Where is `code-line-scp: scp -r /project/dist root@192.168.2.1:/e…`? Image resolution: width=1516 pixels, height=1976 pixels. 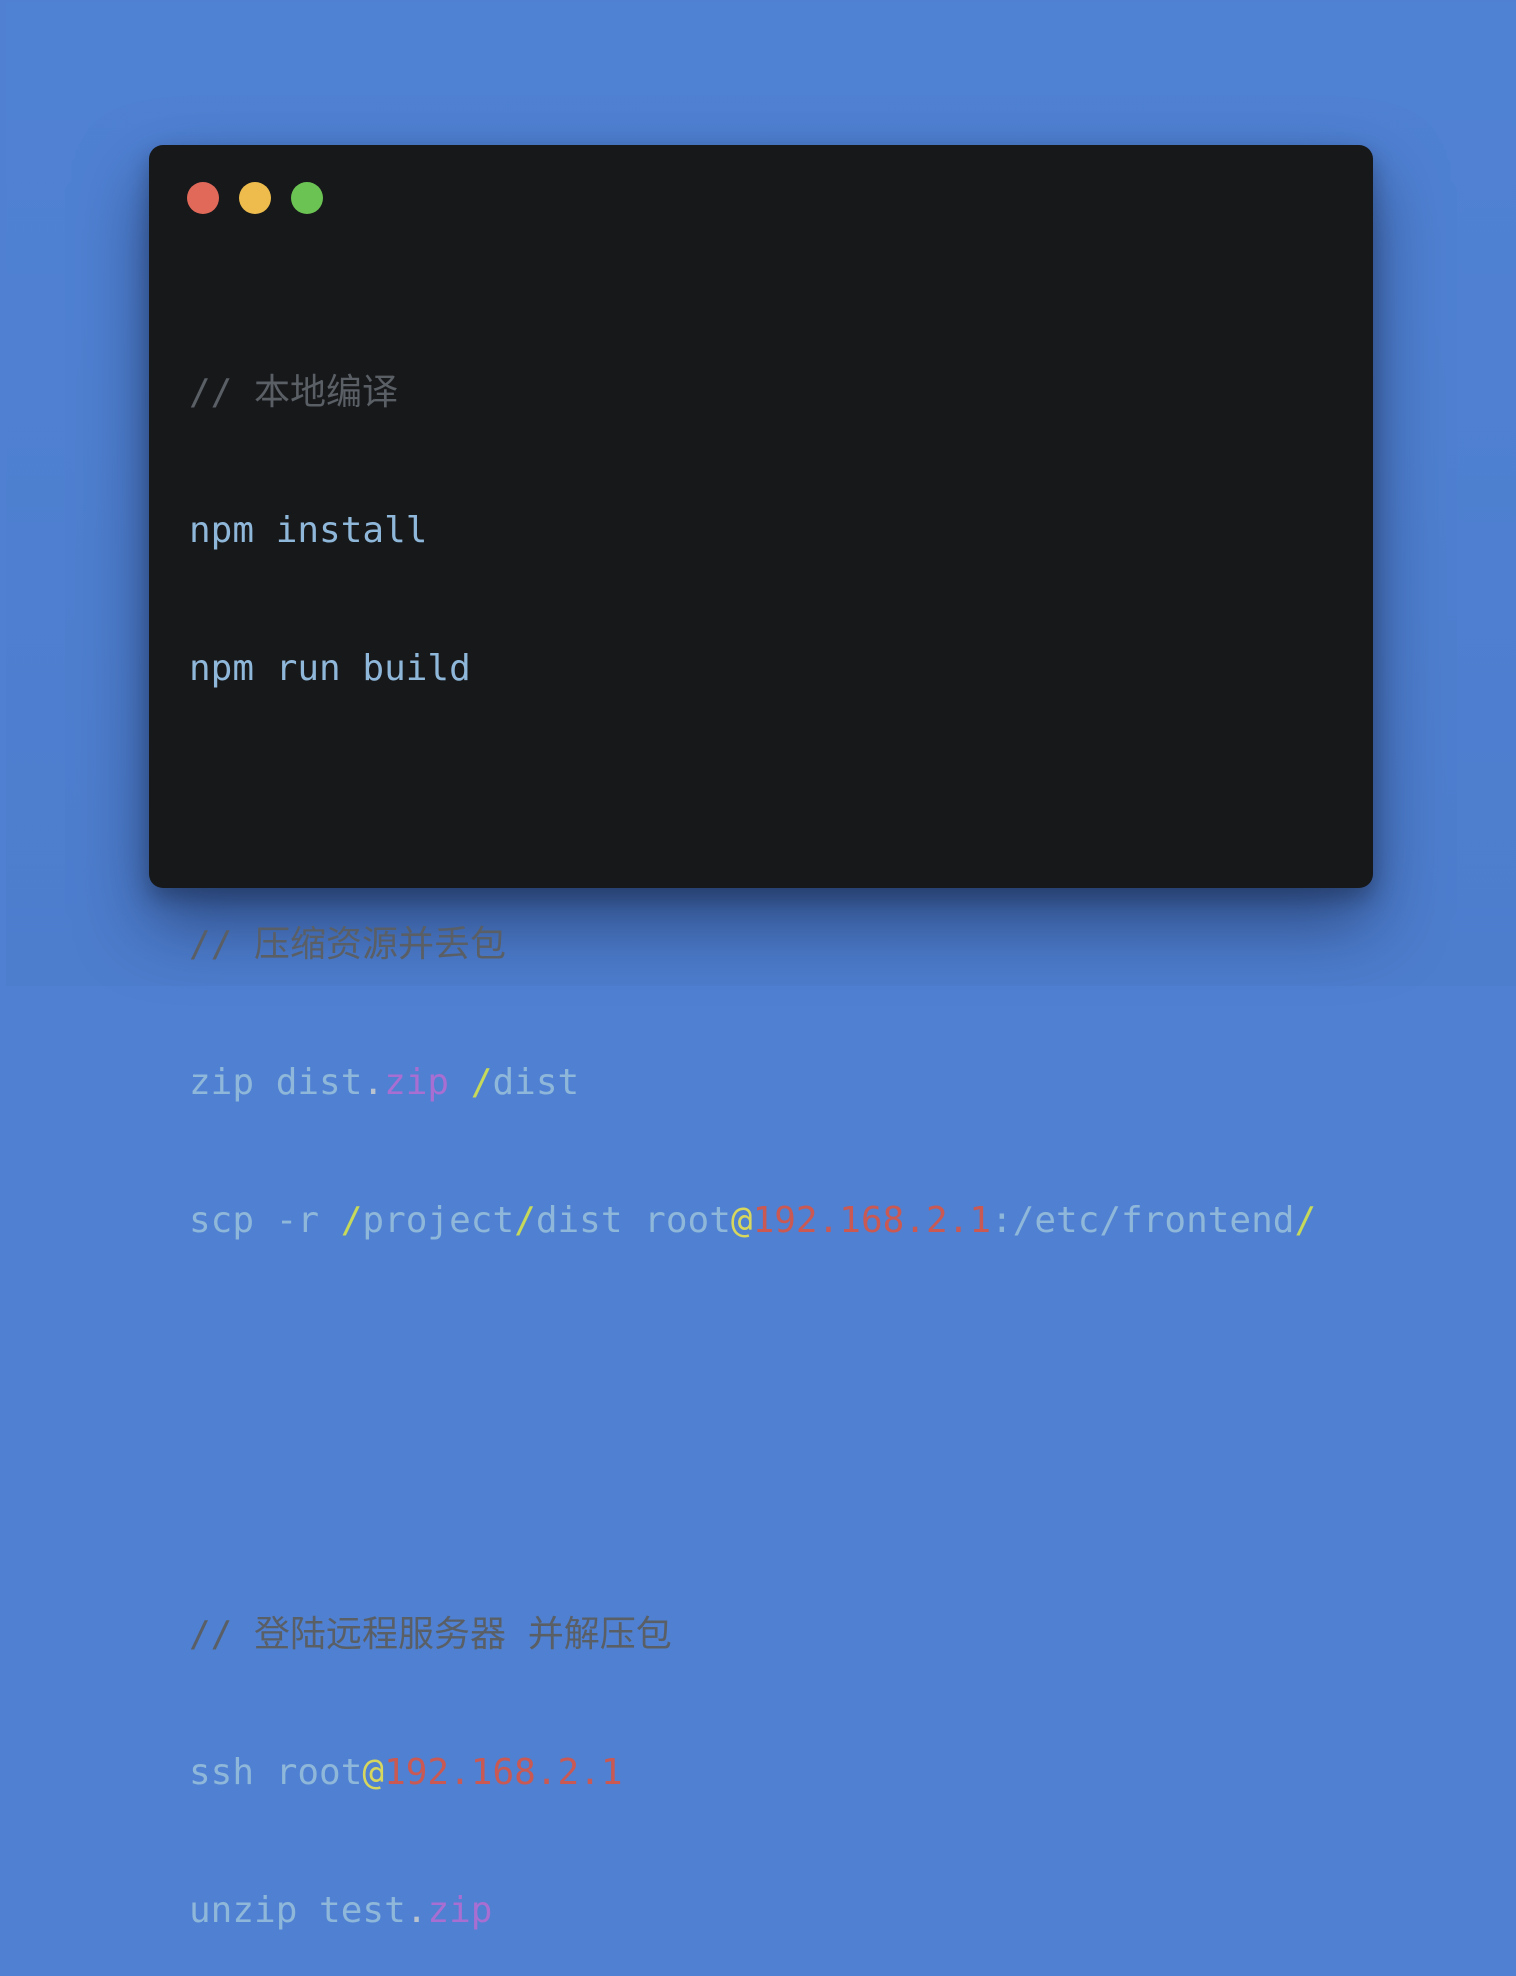 code-line-scp: scp -r /project/dist root@192.168.2.1:/e… is located at coordinates (752, 1221).